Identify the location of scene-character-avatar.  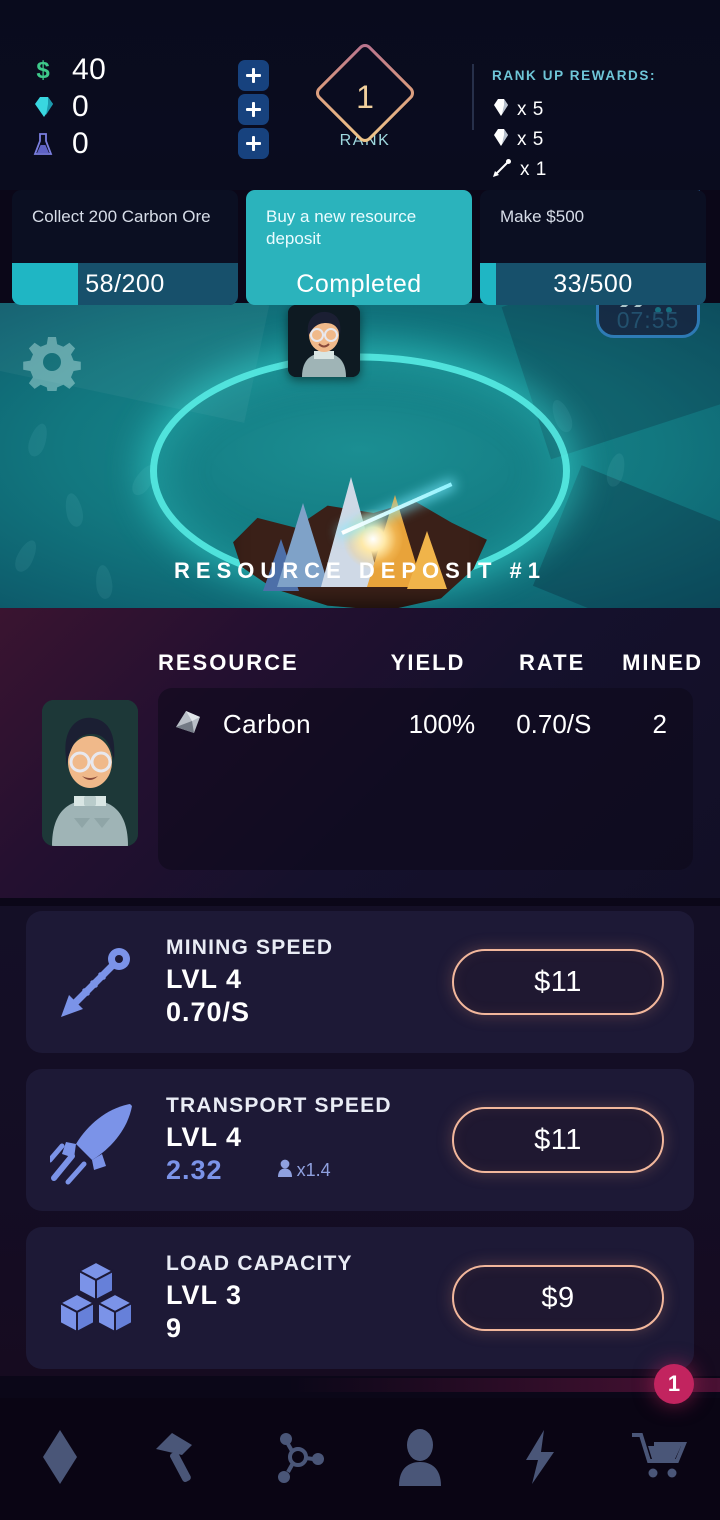
(324, 341).